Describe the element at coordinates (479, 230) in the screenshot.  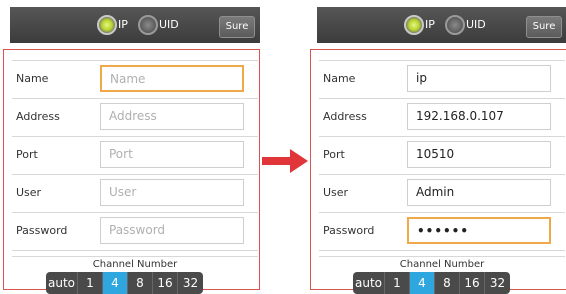
I see `password-input: ••••••` at that location.